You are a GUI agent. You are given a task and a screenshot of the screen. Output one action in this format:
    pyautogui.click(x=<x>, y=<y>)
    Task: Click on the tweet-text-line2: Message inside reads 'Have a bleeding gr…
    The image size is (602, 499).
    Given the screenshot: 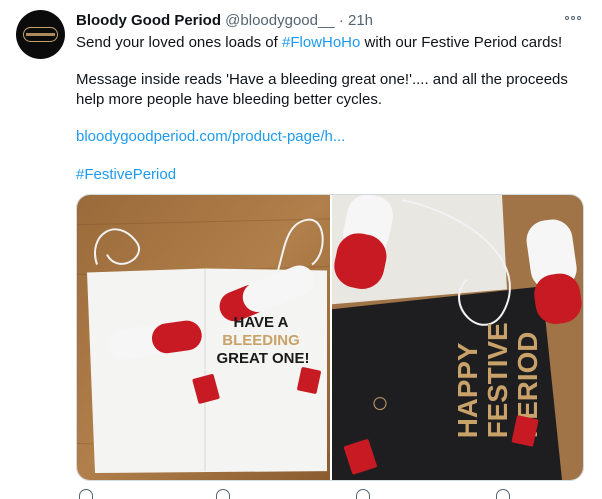 What is the action you would take?
    pyautogui.click(x=322, y=79)
    